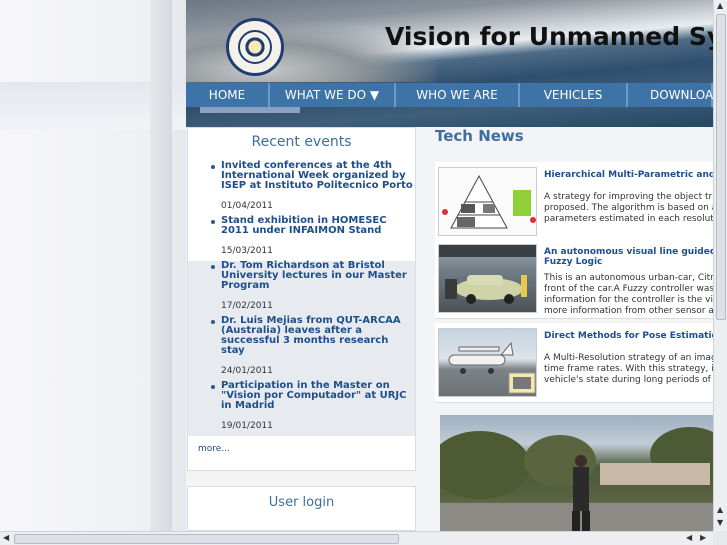  Describe the element at coordinates (247, 426) in the screenshot. I see `event-date: 19/01/2011` at that location.